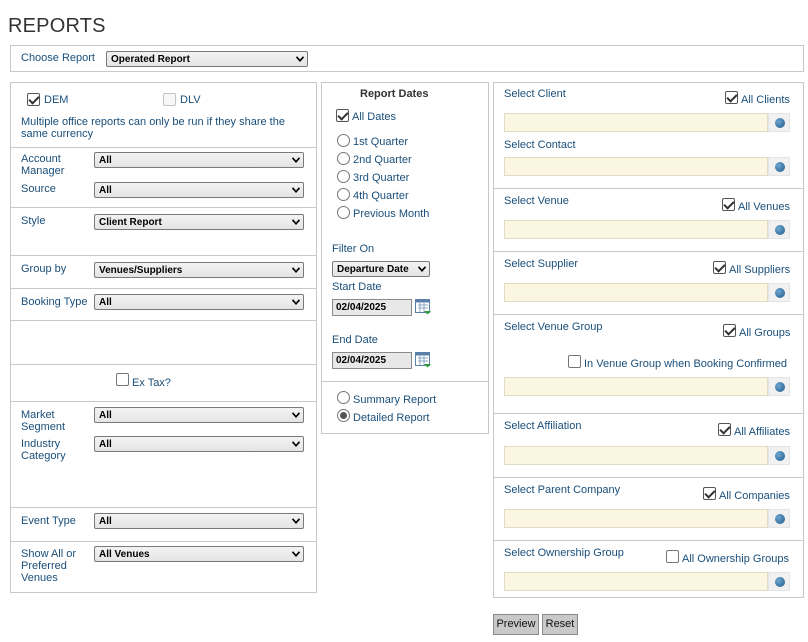 The height and width of the screenshot is (642, 808). What do you see at coordinates (541, 264) in the screenshot?
I see `select-supplier-label: Select Supplier` at bounding box center [541, 264].